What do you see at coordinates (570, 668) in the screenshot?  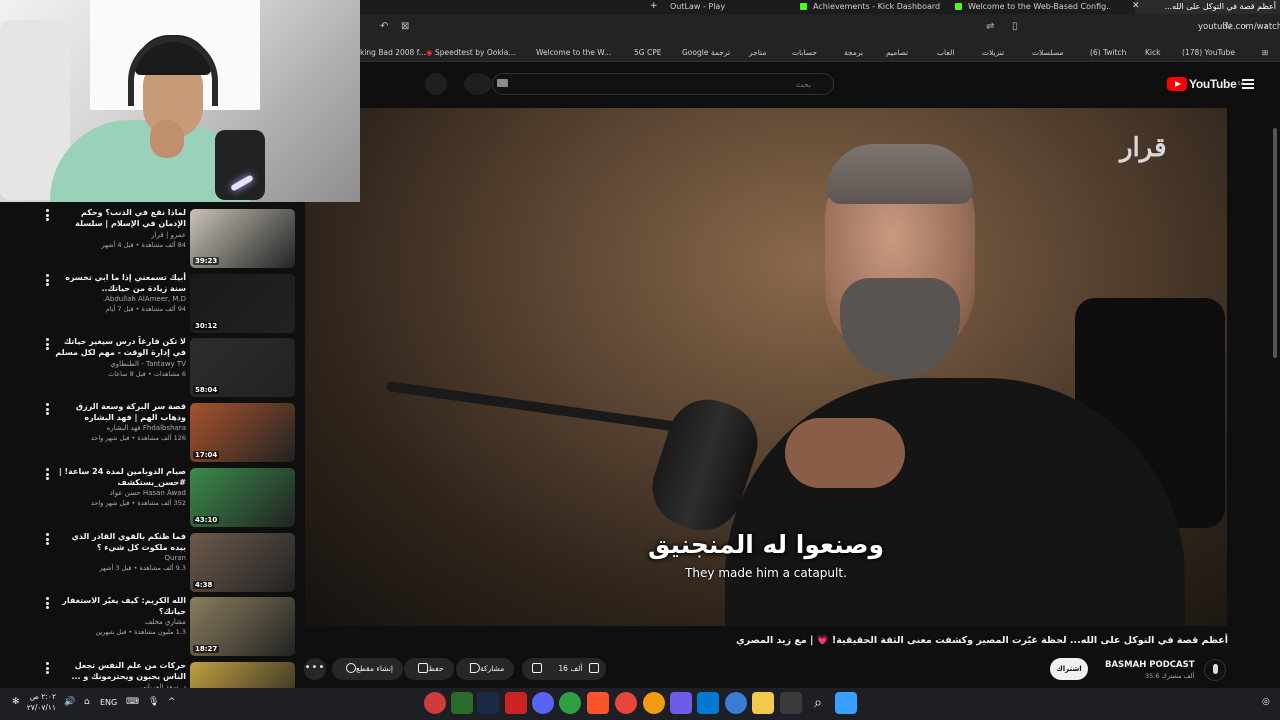 I see `like-count: 16 ألف` at bounding box center [570, 668].